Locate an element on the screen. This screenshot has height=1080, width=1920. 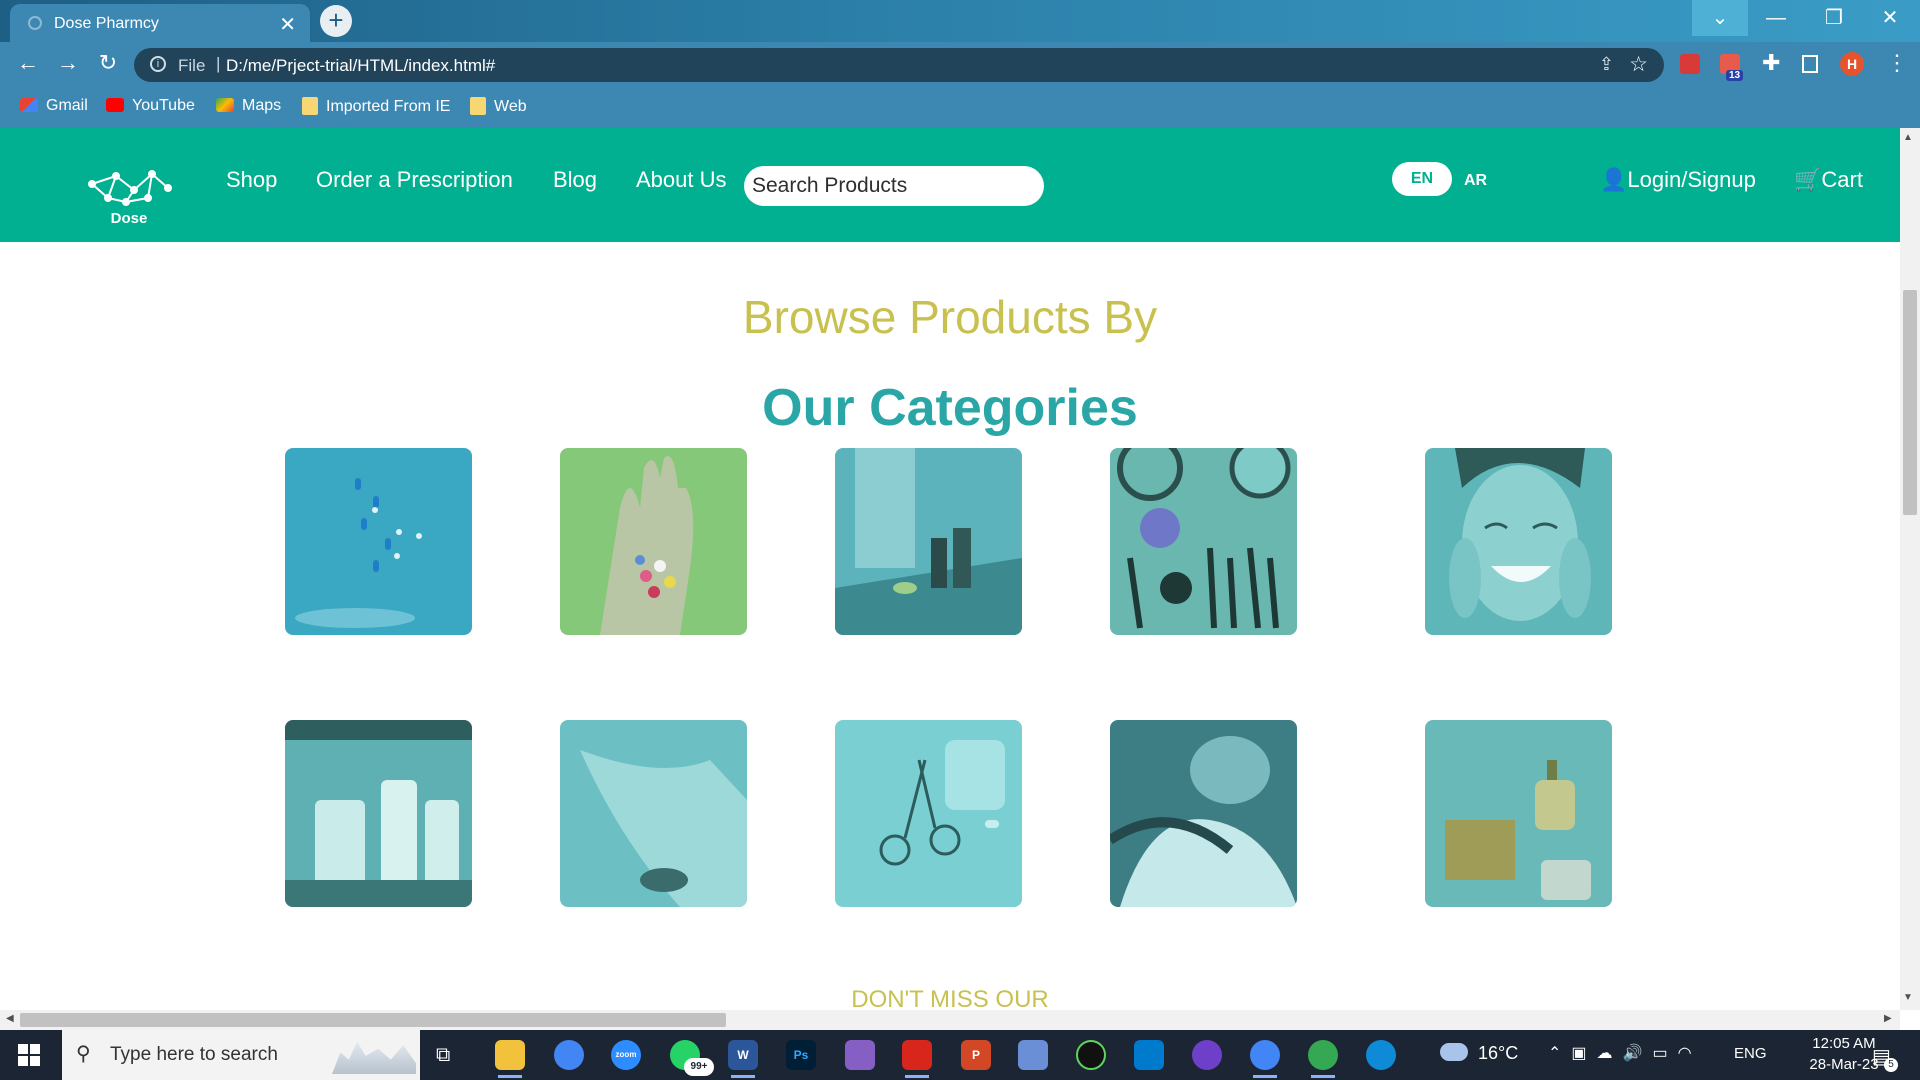
acrobat-icon is located at coordinates (917, 1059).